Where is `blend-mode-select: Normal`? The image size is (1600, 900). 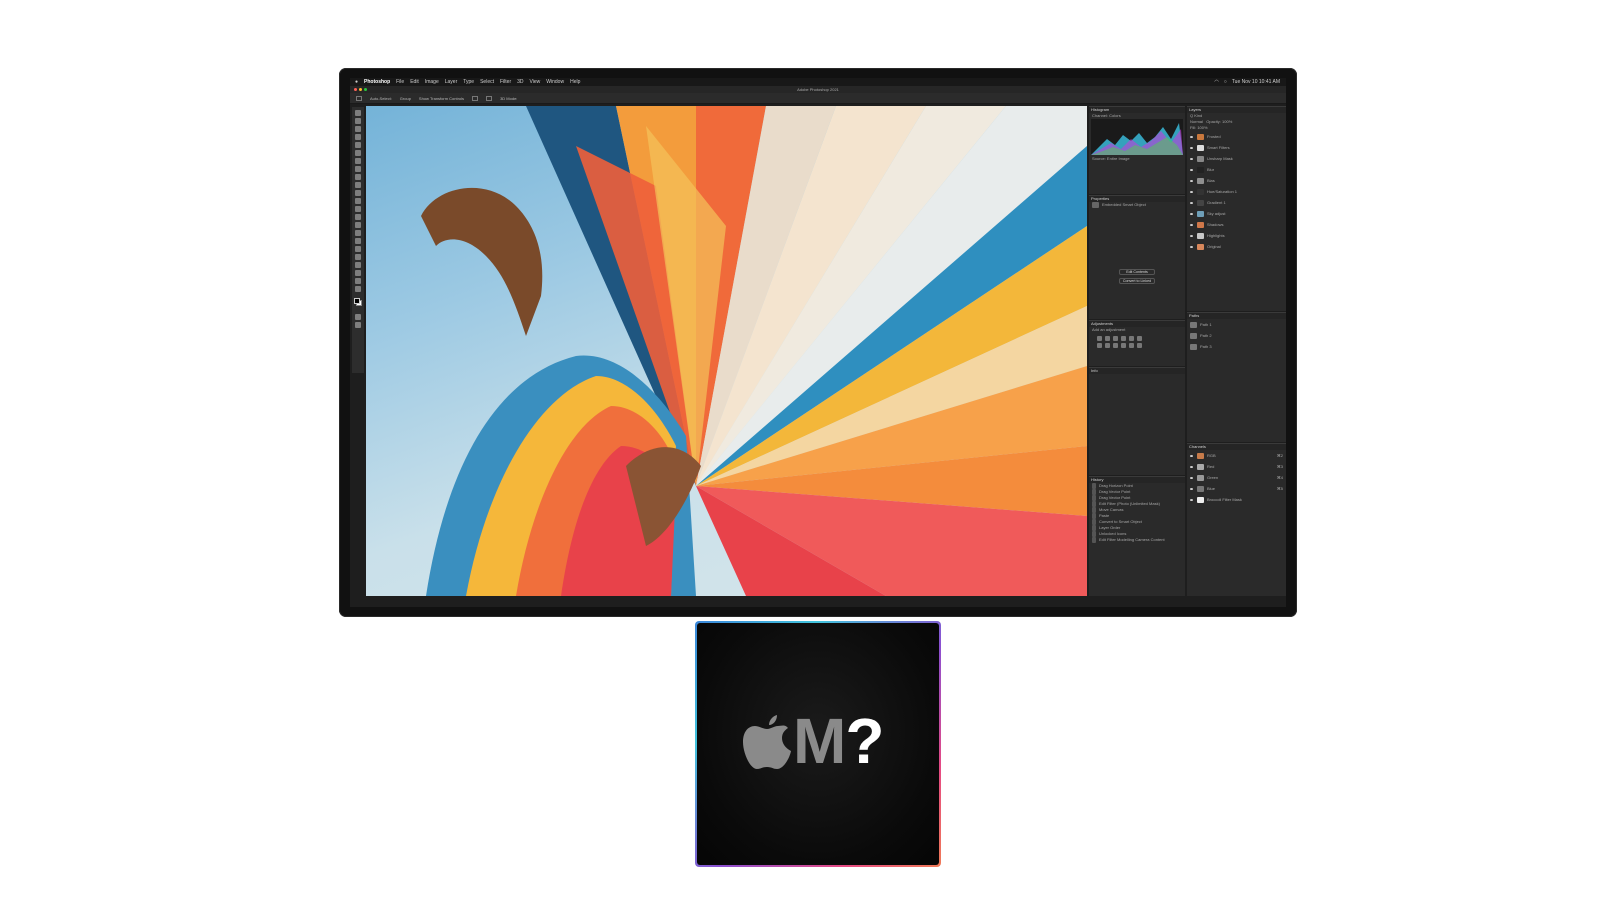
blend-mode-select: Normal is located at coordinates (1196, 121).